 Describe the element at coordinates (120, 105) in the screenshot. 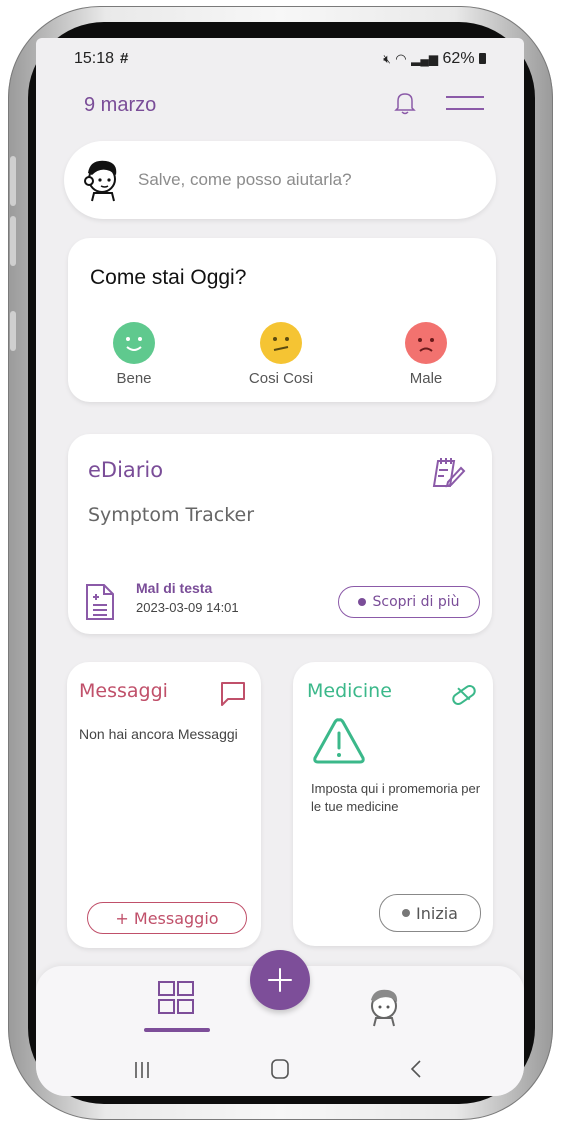

I see `page-date: 9 marzo` at that location.